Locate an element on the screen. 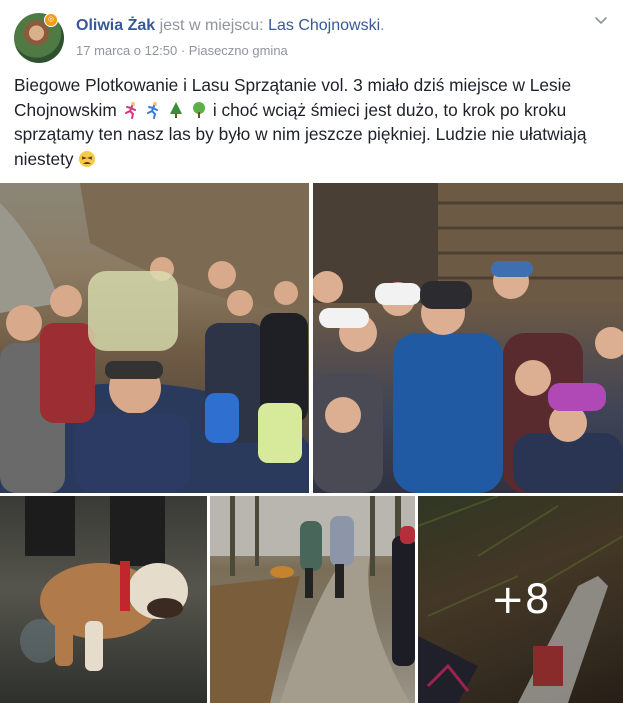 This screenshot has height=703, width=623. avatar-badge-icon: ◎ is located at coordinates (51, 20).